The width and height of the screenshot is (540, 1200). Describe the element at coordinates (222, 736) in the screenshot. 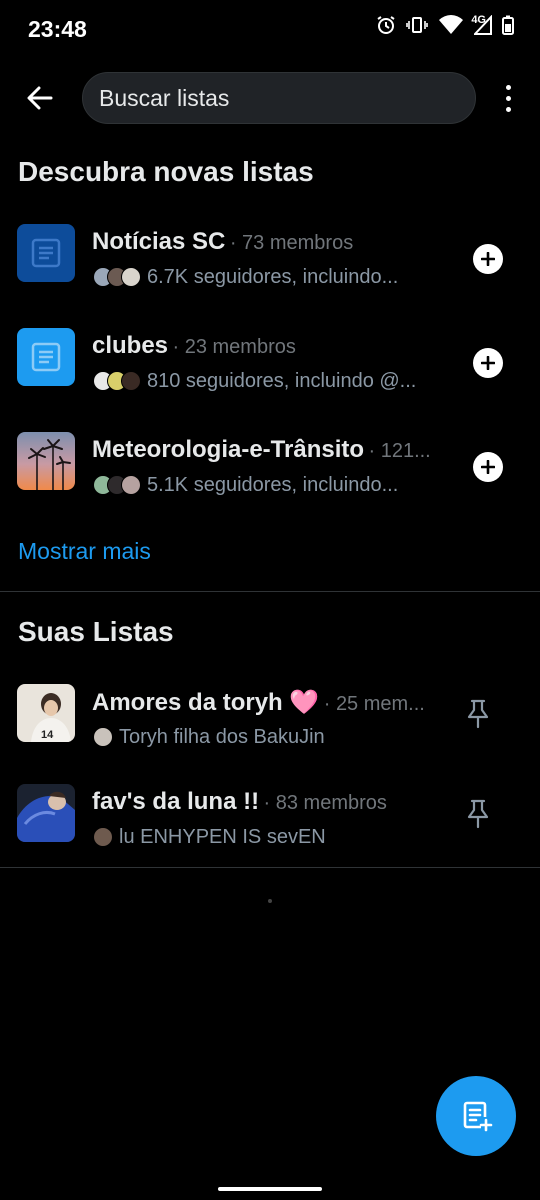

I see `list-owner: Toryh filha dos BakuJin` at that location.